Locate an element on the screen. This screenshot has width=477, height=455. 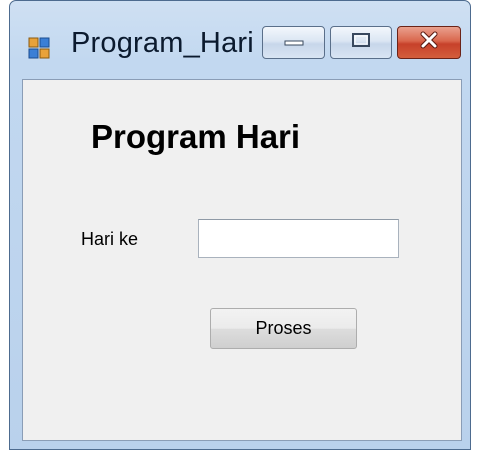
maximize-button is located at coordinates (361, 42).